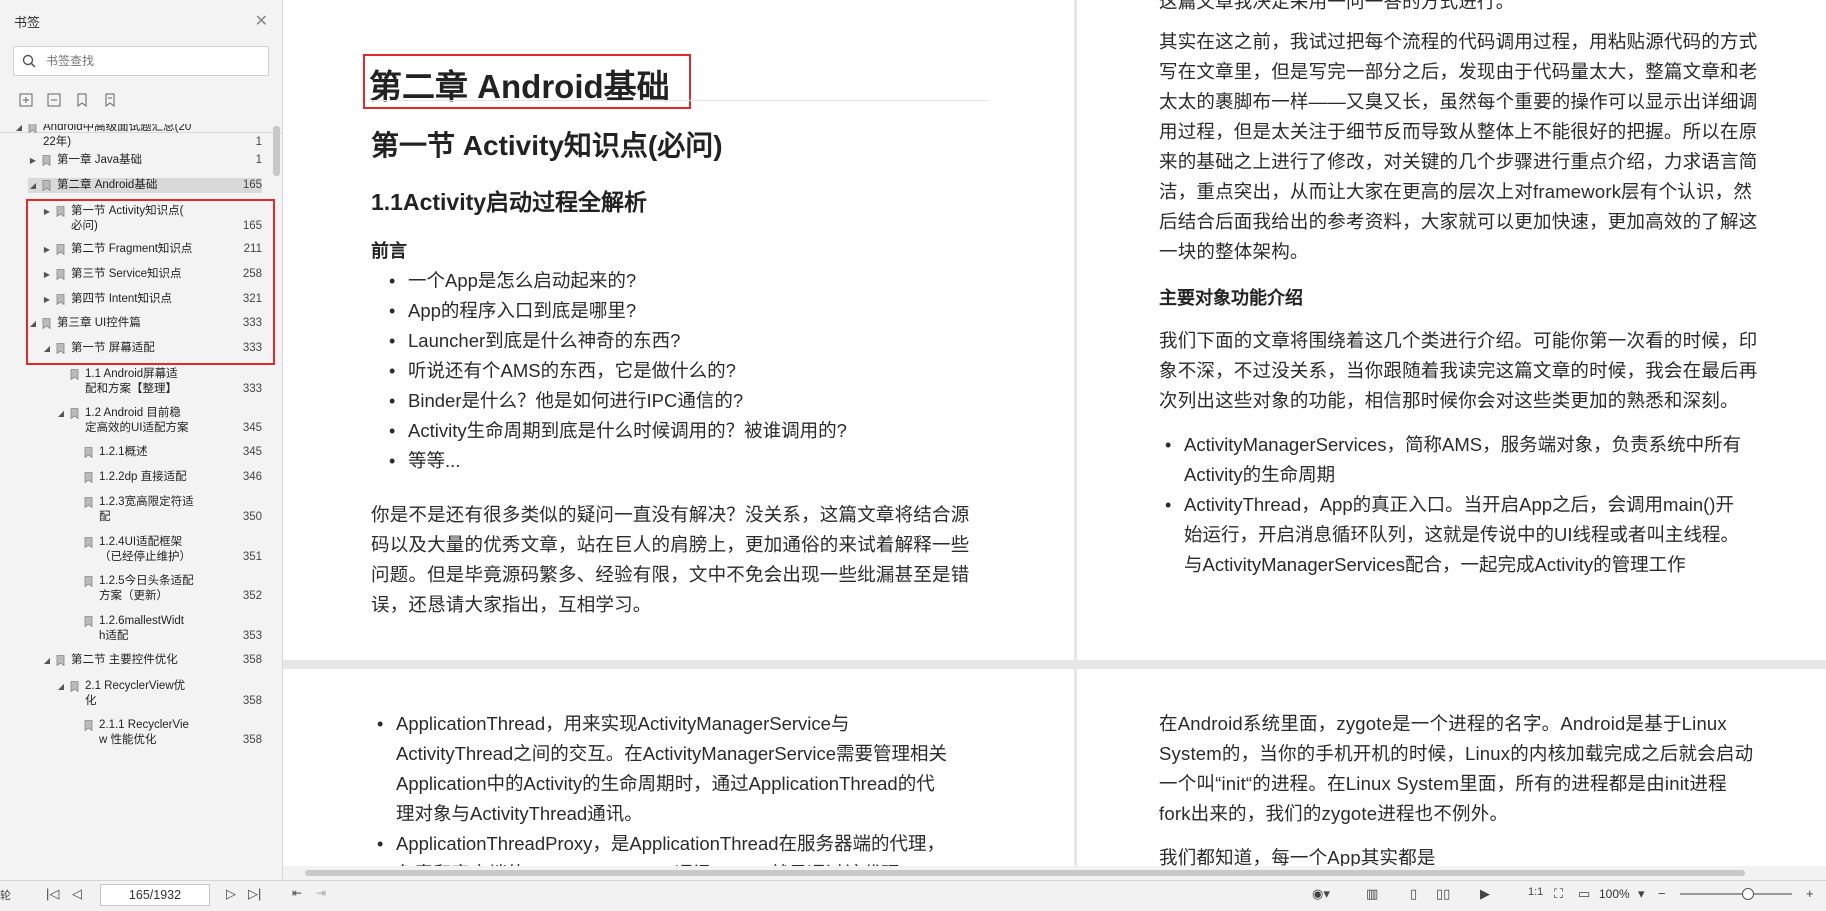 The height and width of the screenshot is (911, 1826). I want to click on bookmark-label: 1.2.5今日头条适配 方案（更新）, so click(146, 588).